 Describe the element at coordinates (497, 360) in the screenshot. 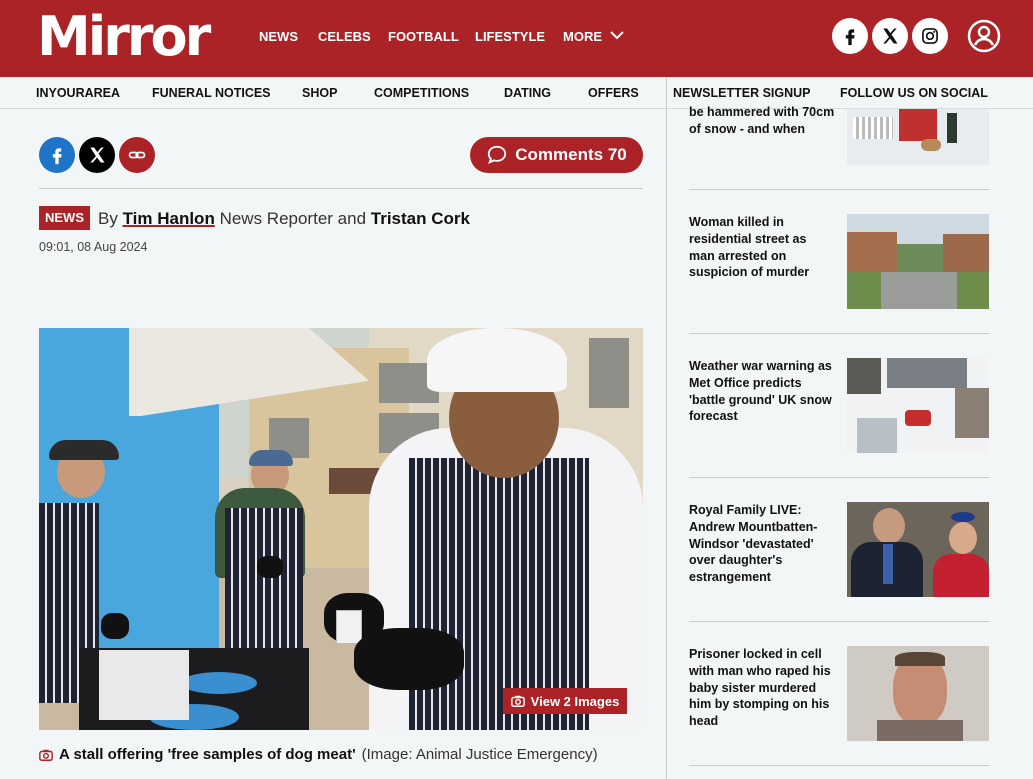

I see `image-chef-hat` at that location.